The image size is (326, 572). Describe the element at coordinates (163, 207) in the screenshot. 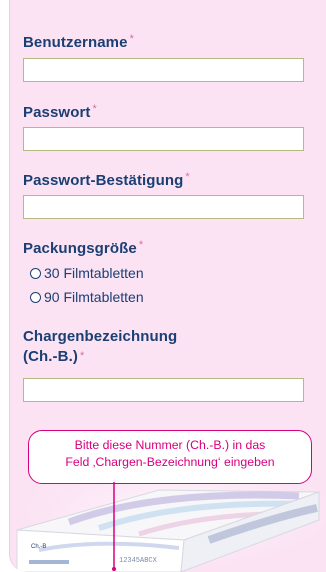

I see `password-confirm-input` at that location.